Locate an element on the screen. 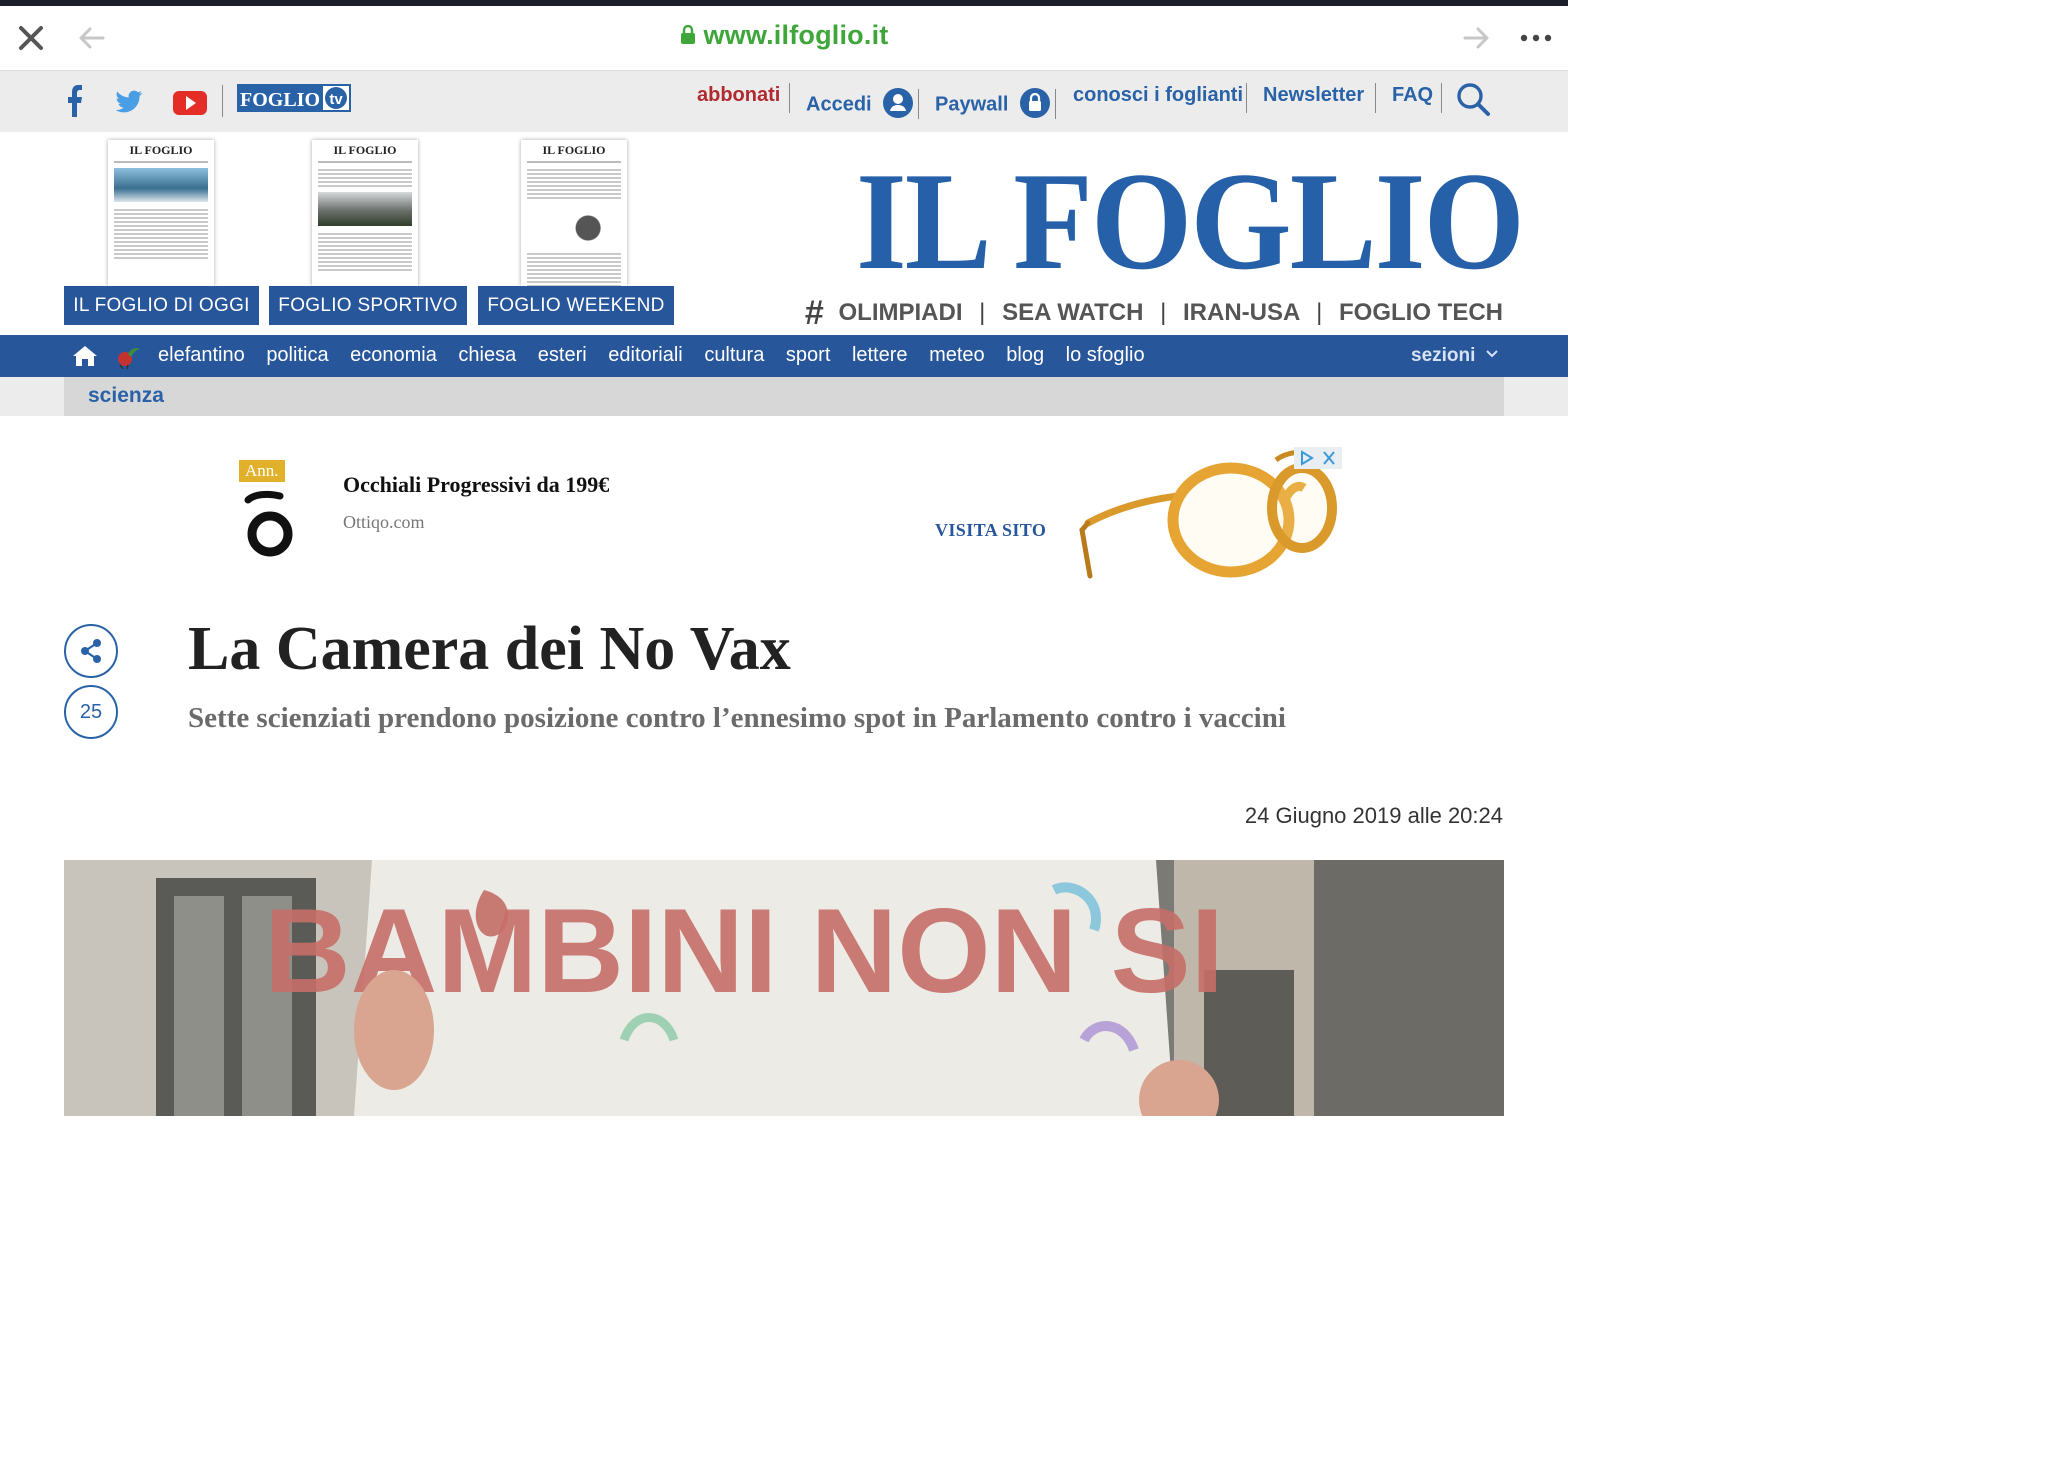 The height and width of the screenshot is (1458, 2048). cover-foglio-sportivo: IL FOGLIO is located at coordinates (365, 213).